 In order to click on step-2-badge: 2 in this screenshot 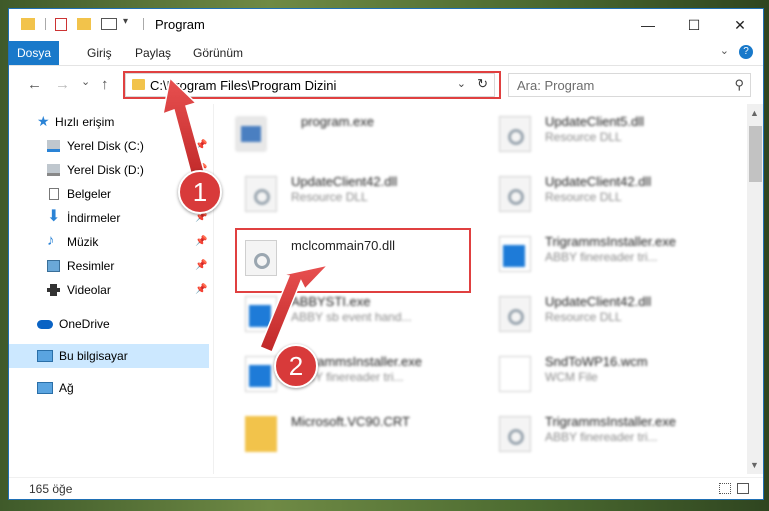, I will do `click(296, 366)`.